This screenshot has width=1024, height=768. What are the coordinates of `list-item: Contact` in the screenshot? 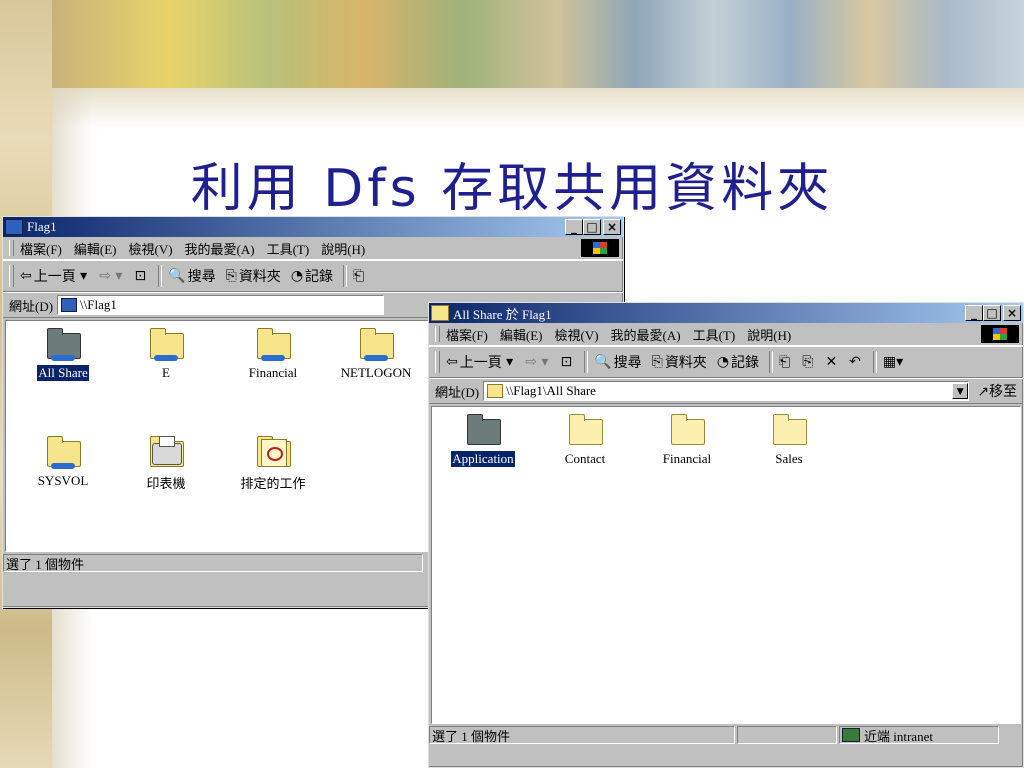 It's located at (585, 439).